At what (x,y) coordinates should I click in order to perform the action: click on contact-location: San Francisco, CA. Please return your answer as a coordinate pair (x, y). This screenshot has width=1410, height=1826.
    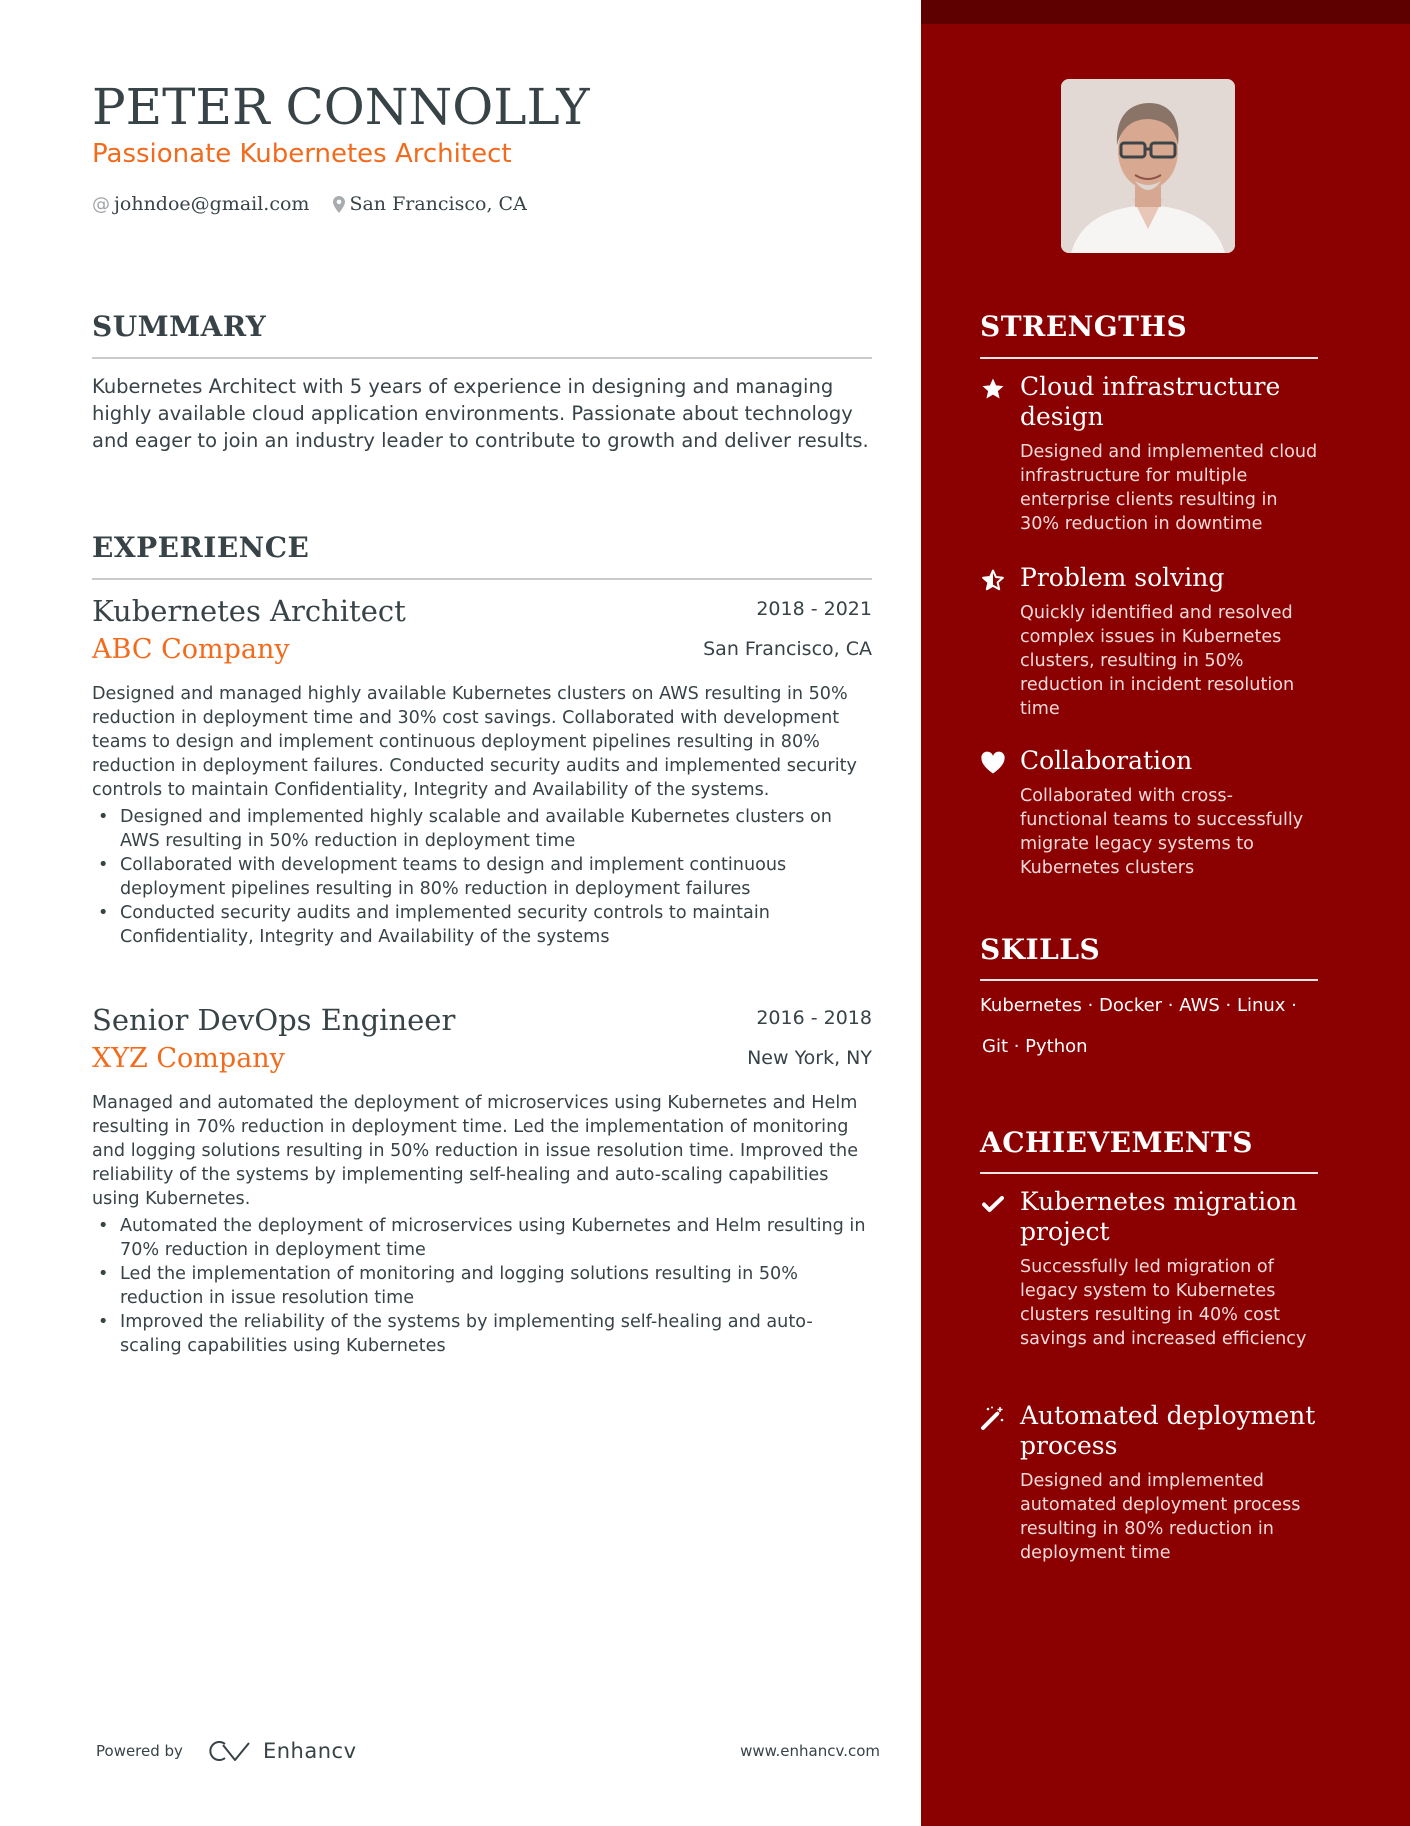
    Looking at the image, I should click on (430, 204).